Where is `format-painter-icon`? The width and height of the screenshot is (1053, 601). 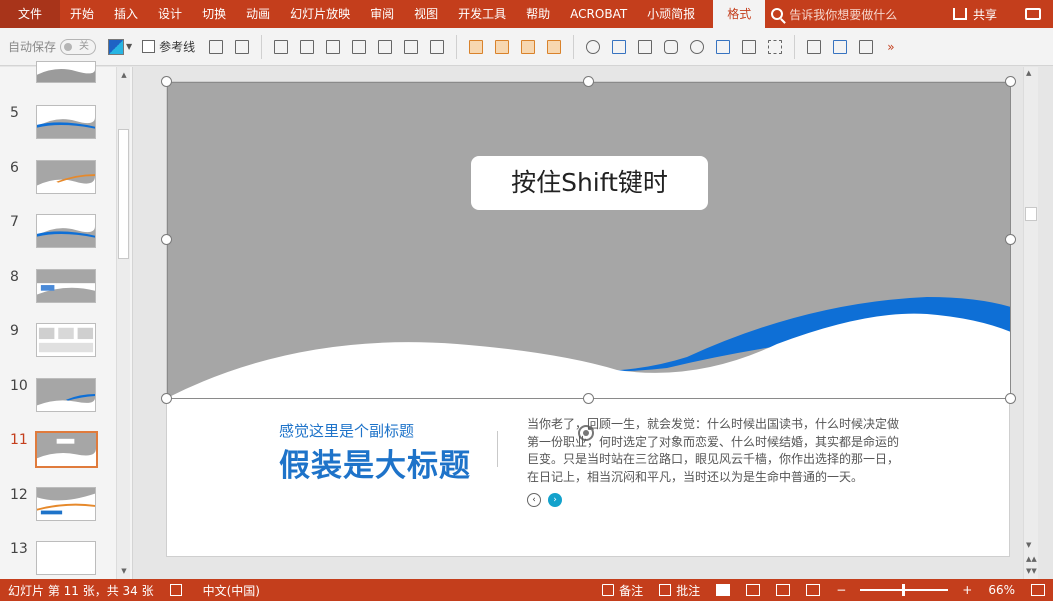 format-painter-icon is located at coordinates (775, 46).